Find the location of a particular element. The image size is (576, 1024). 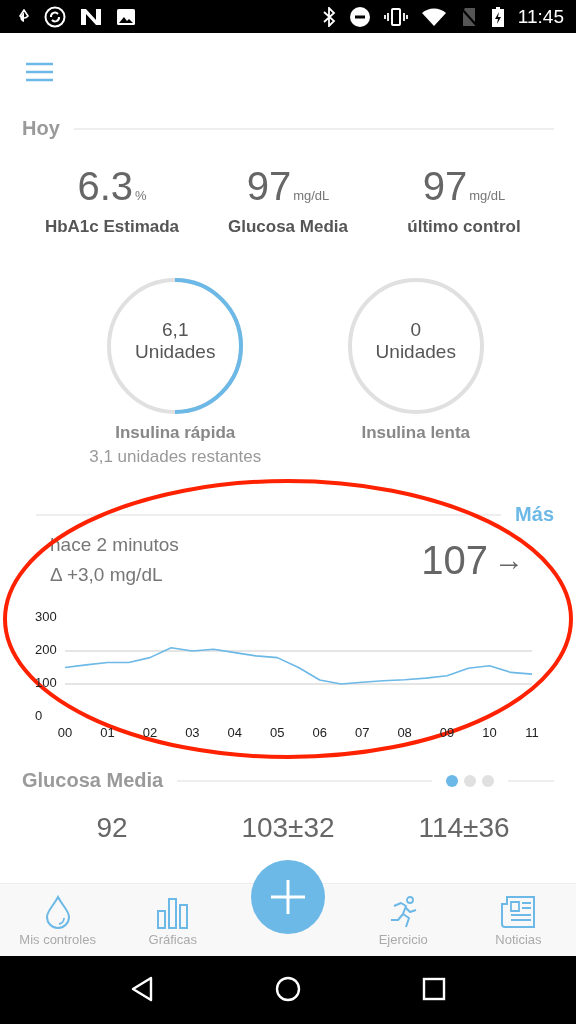

plus-icon is located at coordinates (288, 897).